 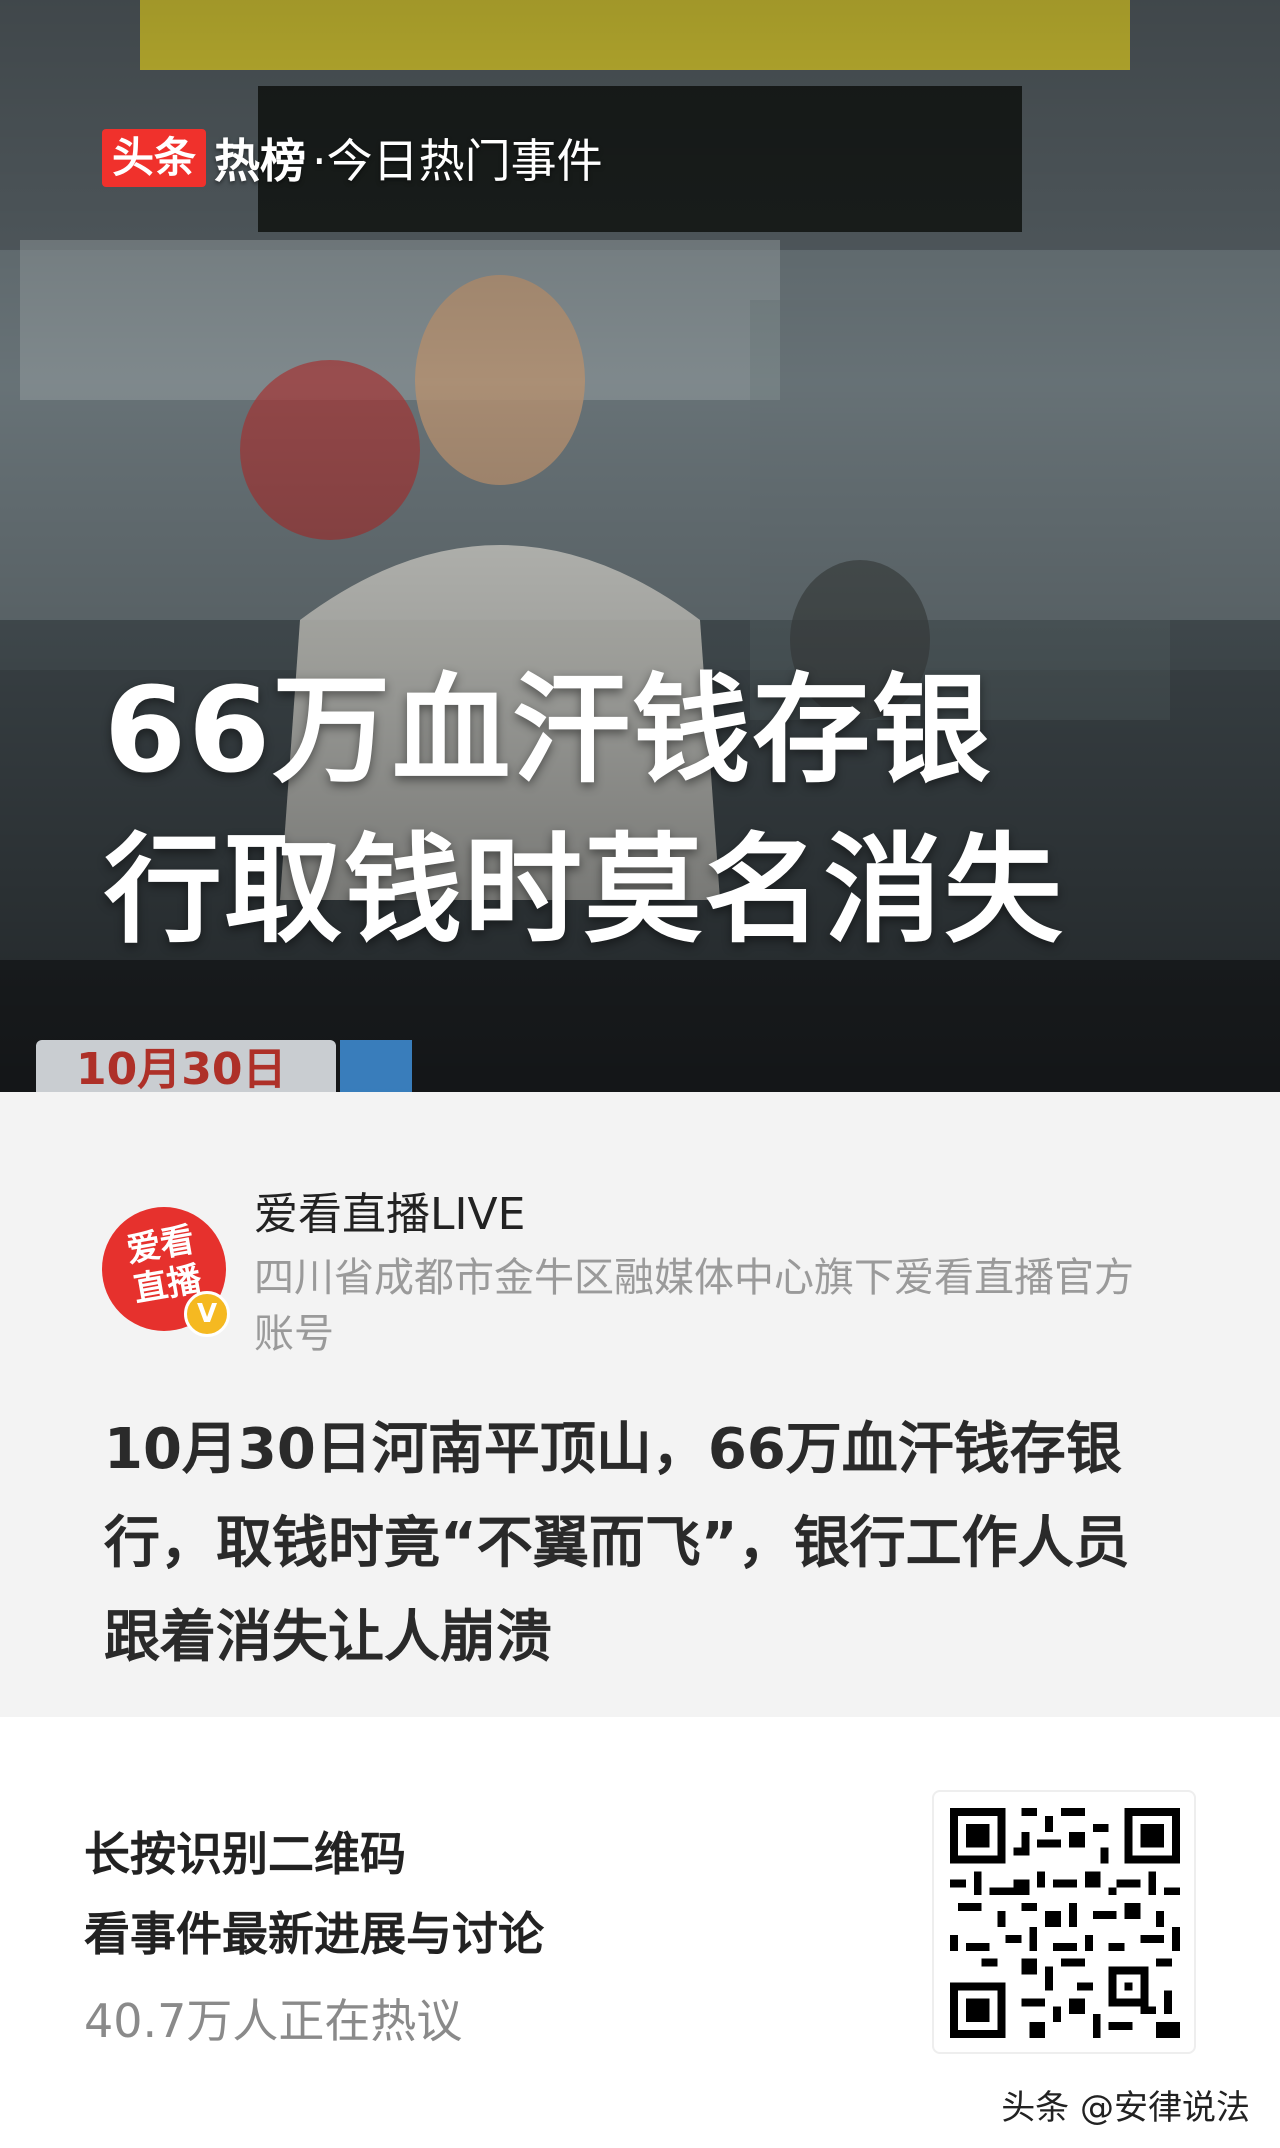 What do you see at coordinates (207, 1314) in the screenshot?
I see `verified-badge-icon: V` at bounding box center [207, 1314].